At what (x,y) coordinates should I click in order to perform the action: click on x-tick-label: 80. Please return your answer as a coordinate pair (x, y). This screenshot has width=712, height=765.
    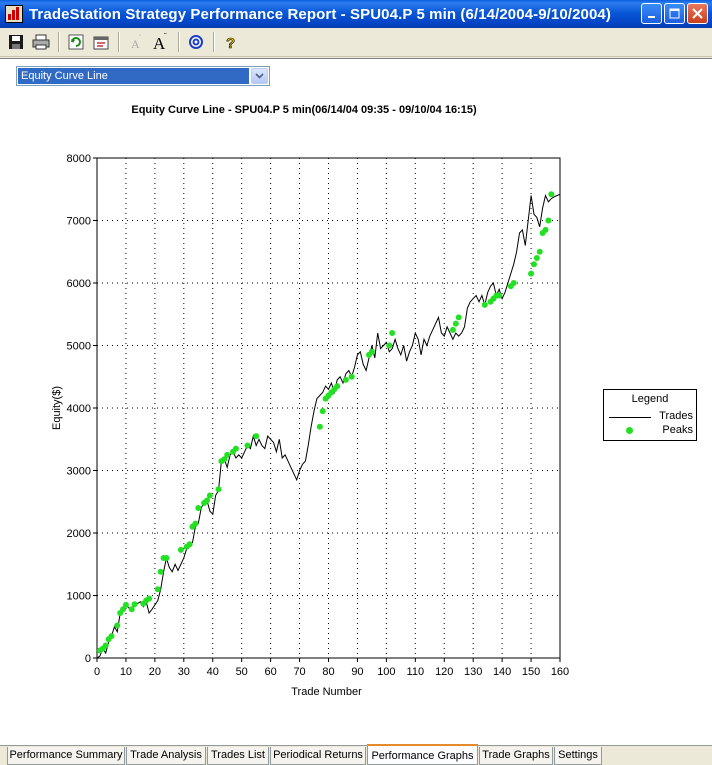
    Looking at the image, I should click on (328, 672).